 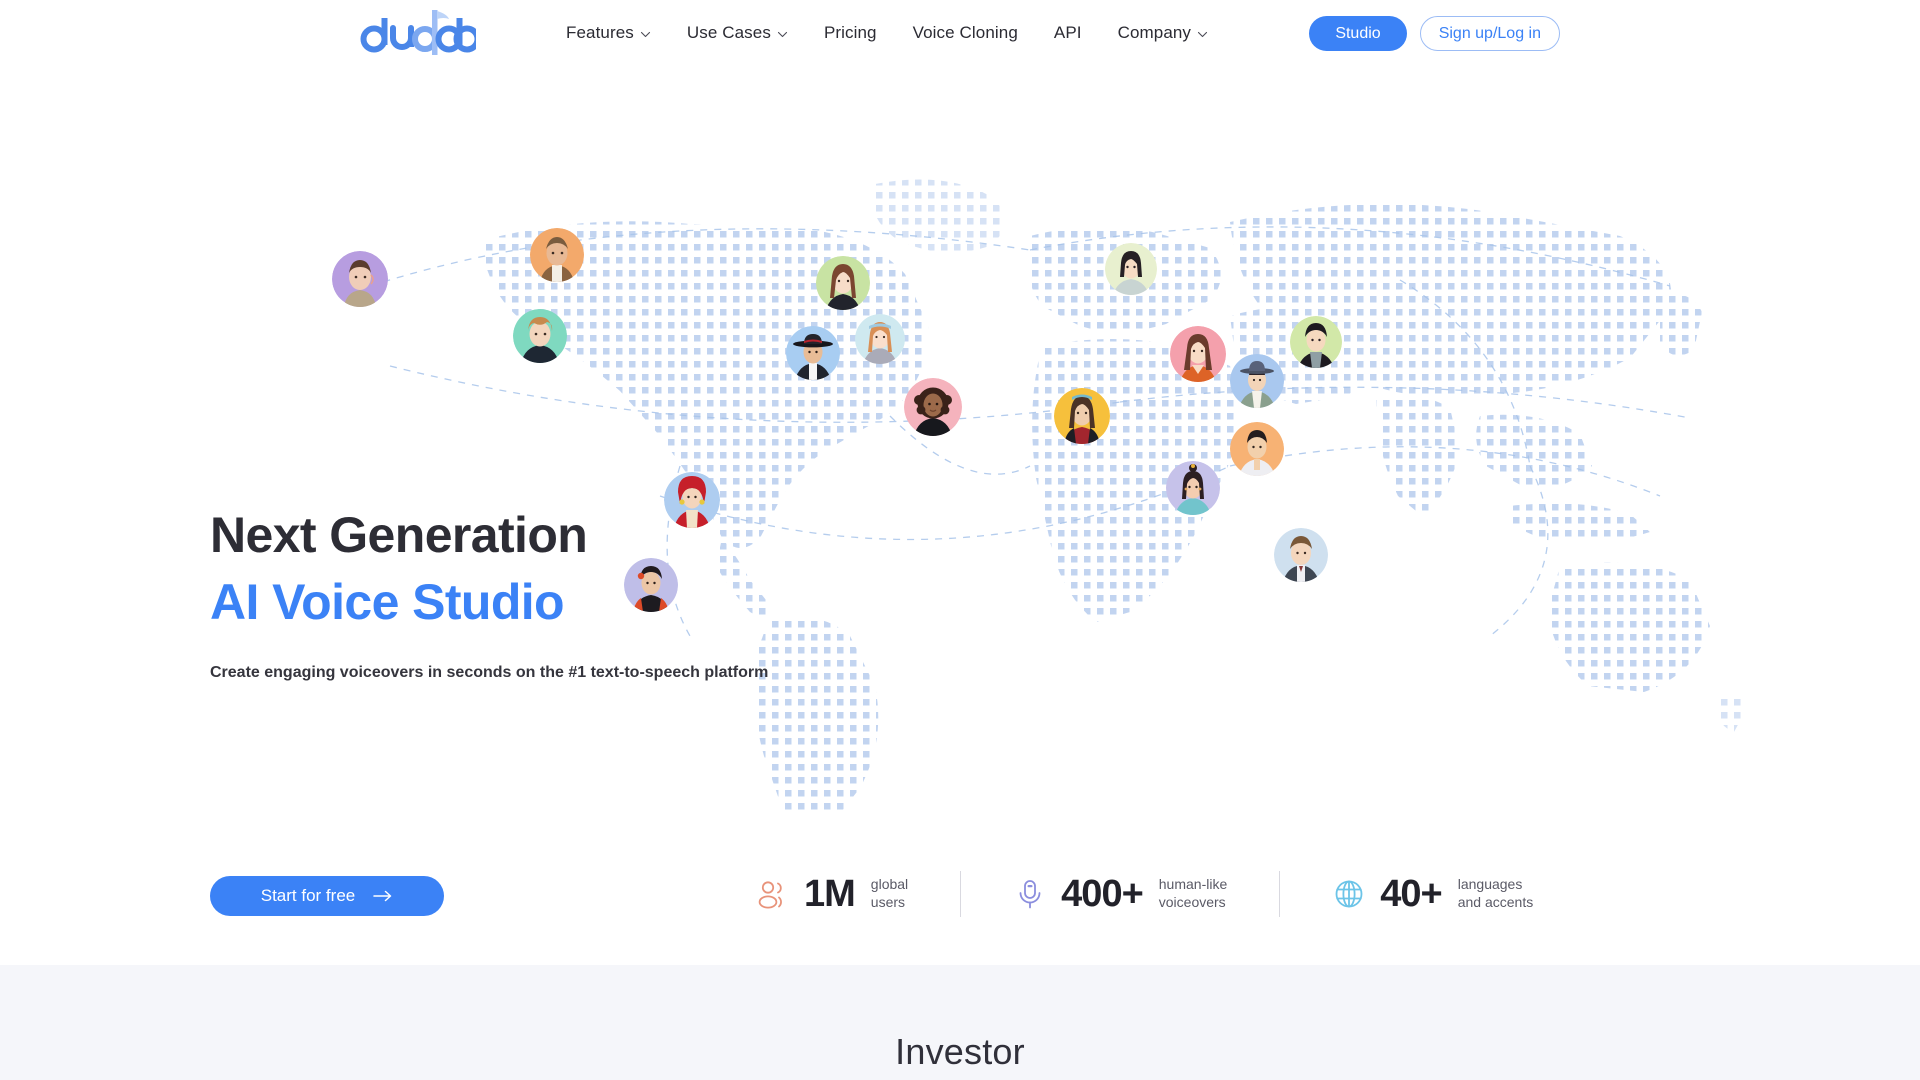 I want to click on stat-value: 1M, so click(x=830, y=894).